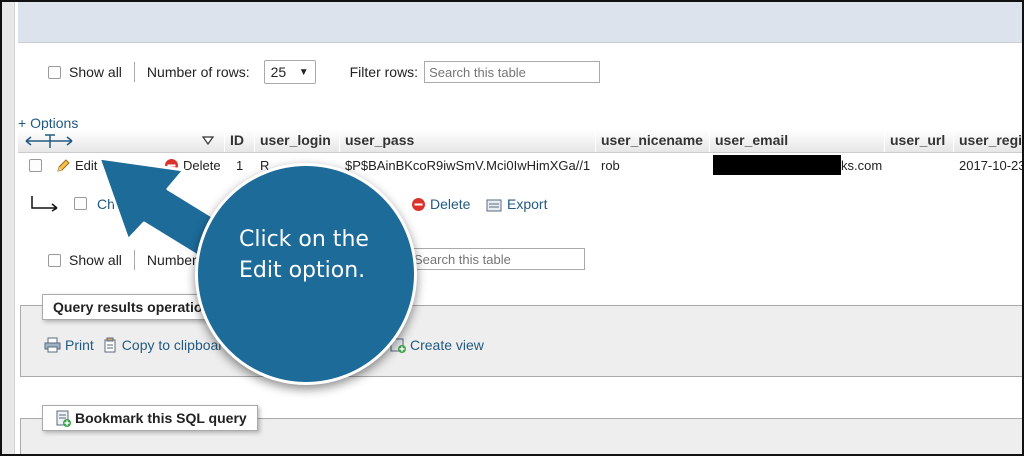 The height and width of the screenshot is (456, 1024). Describe the element at coordinates (63, 418) in the screenshot. I see `bookmark-icon` at that location.